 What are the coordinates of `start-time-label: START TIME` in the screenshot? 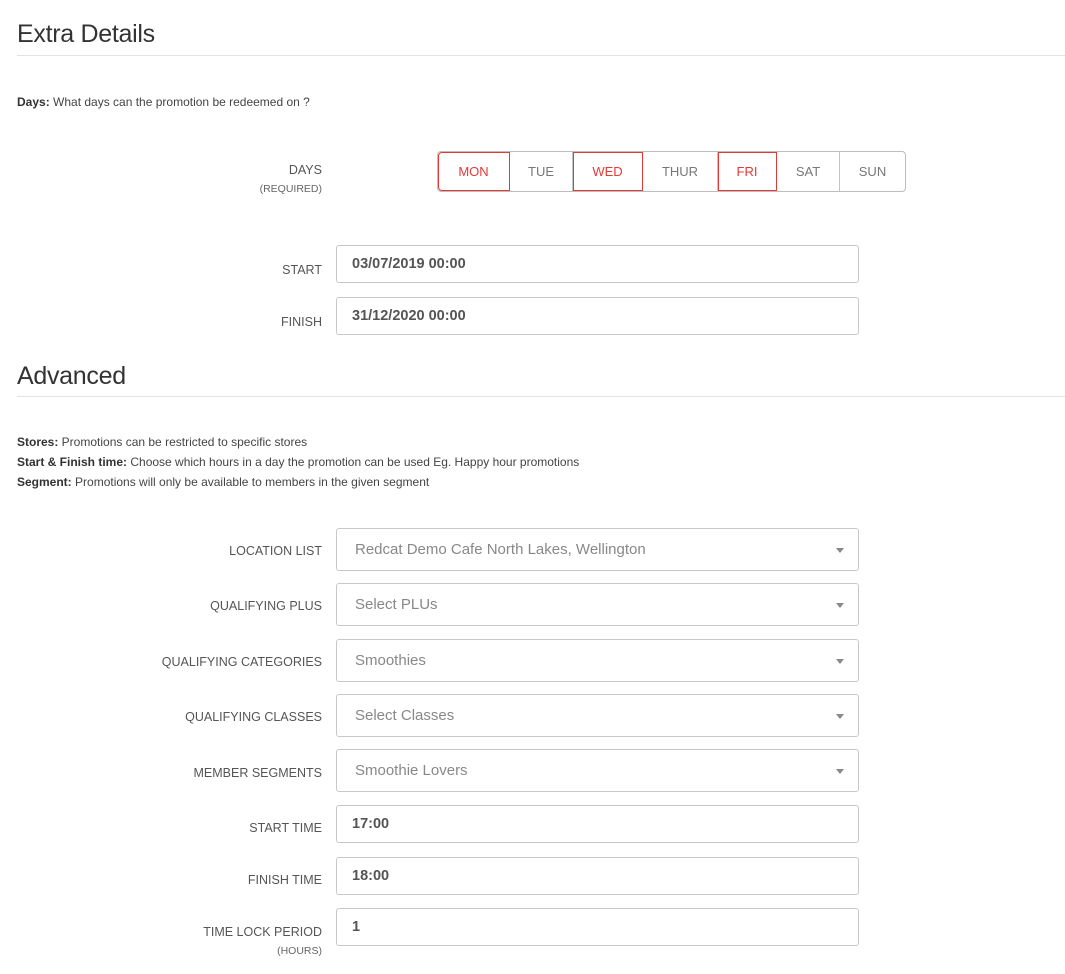 It's located at (285, 828).